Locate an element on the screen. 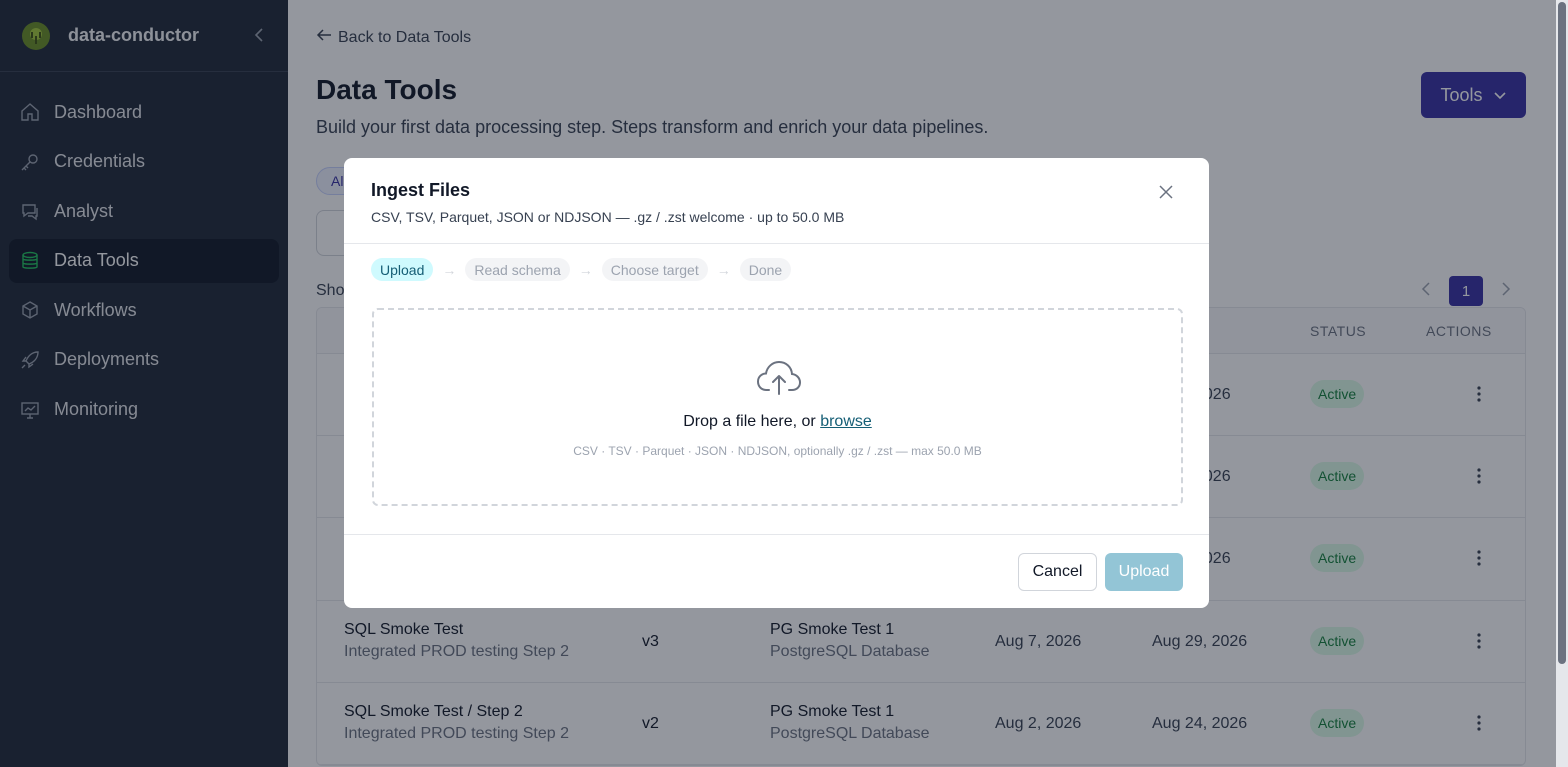  dropzone-text: Drop a file here, or browse is located at coordinates (777, 422).